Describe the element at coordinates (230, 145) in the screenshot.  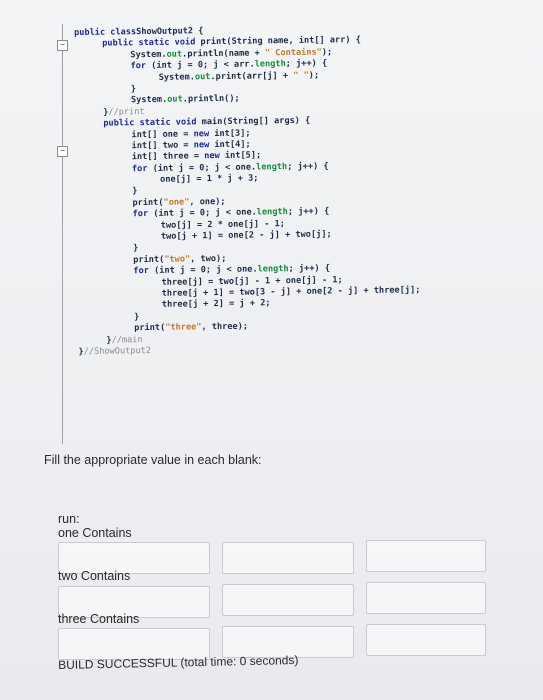
I see `code-token: int[4];` at that location.